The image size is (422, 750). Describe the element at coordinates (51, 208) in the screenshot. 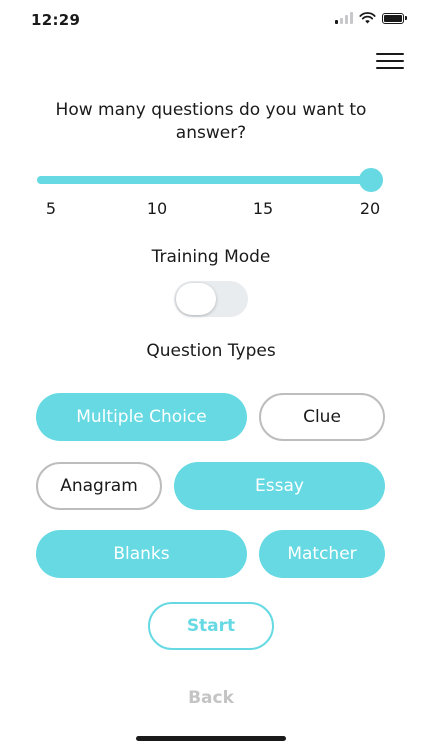

I see `slider-tick-5: 5` at that location.